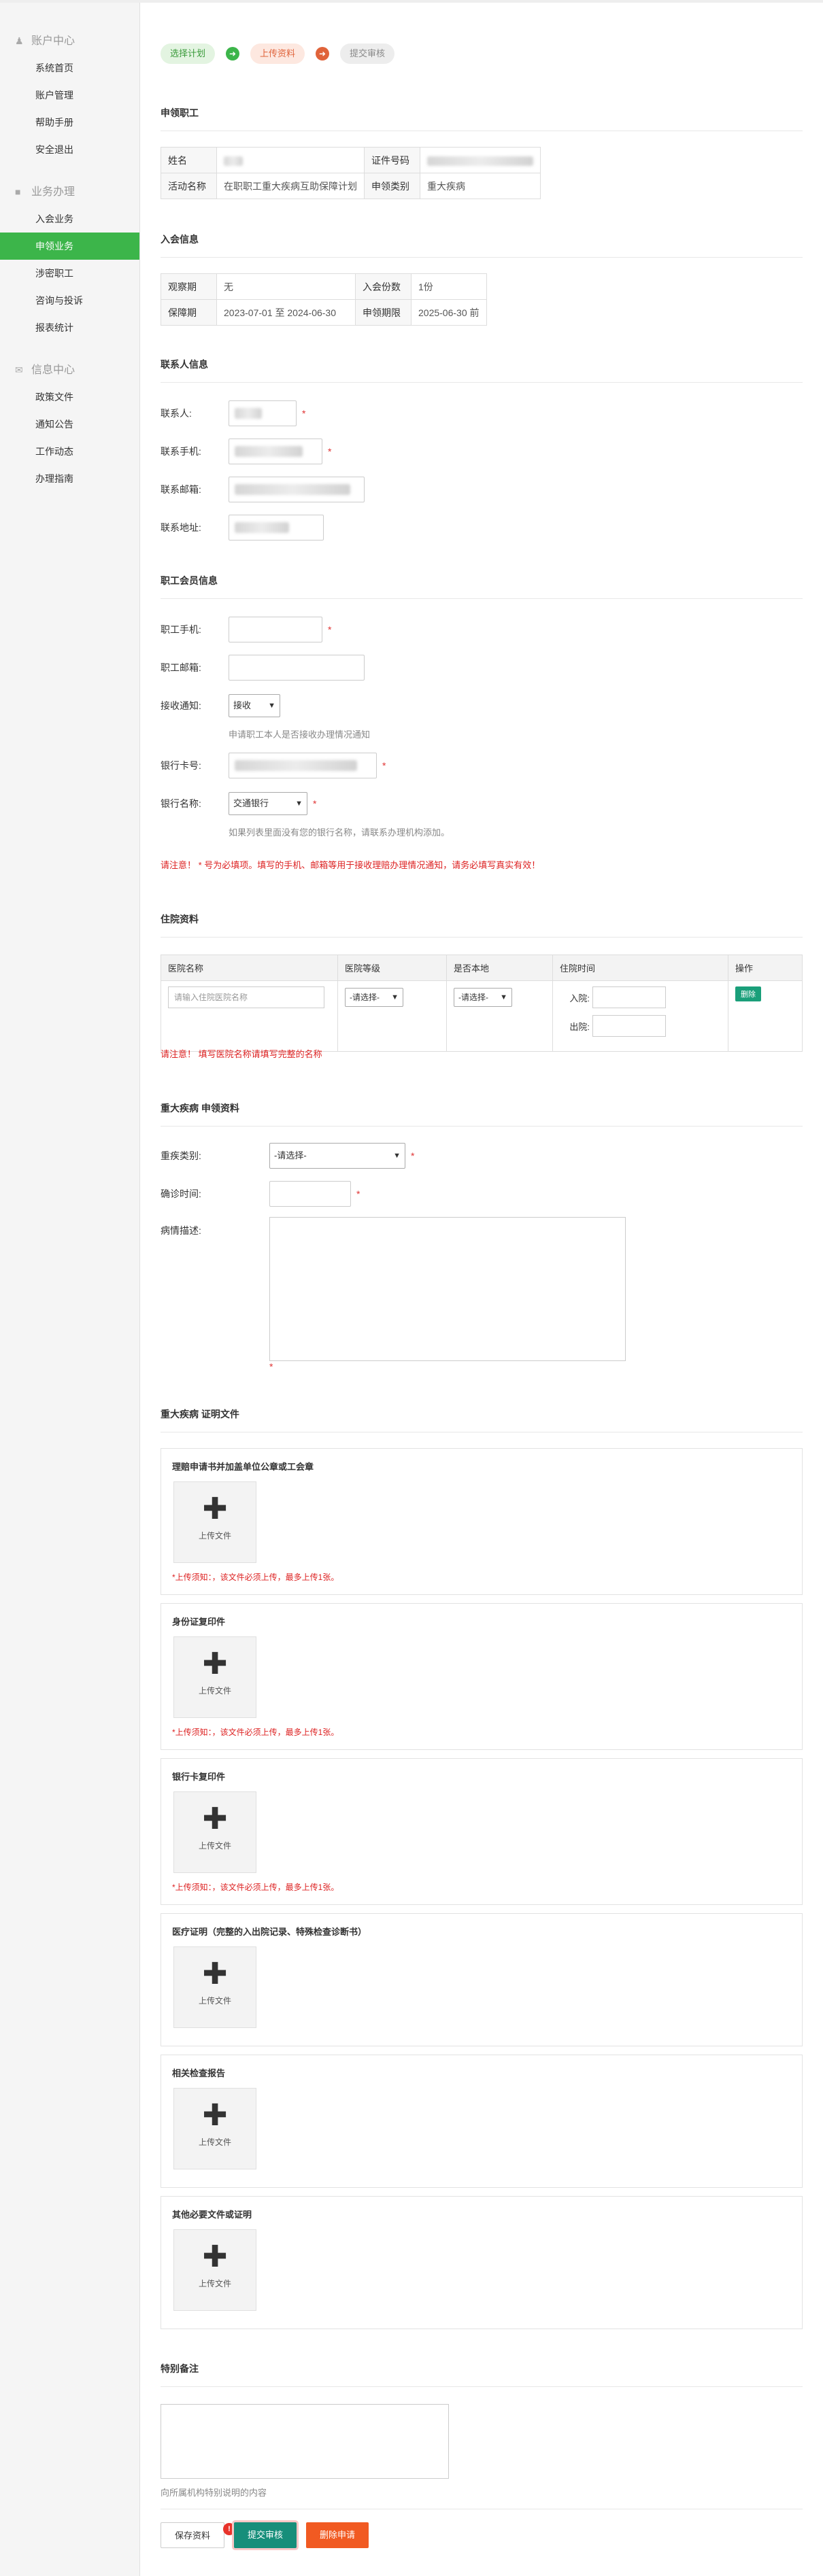 The height and width of the screenshot is (2576, 823). Describe the element at coordinates (268, 803) in the screenshot. I see `bank-name-select: 交通银行 ▼` at that location.